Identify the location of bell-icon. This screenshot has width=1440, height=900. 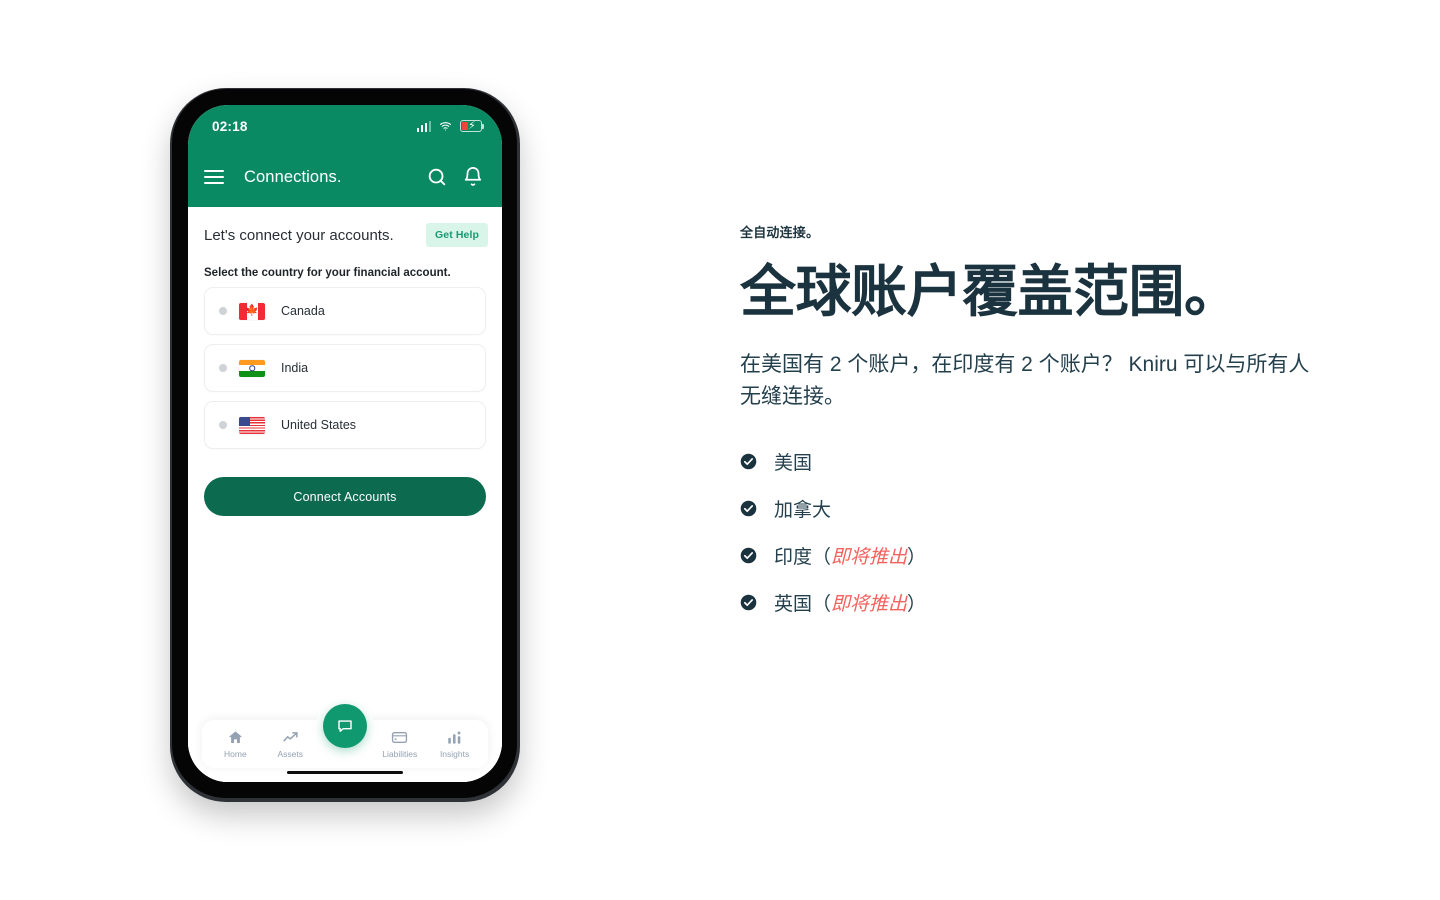
(473, 177).